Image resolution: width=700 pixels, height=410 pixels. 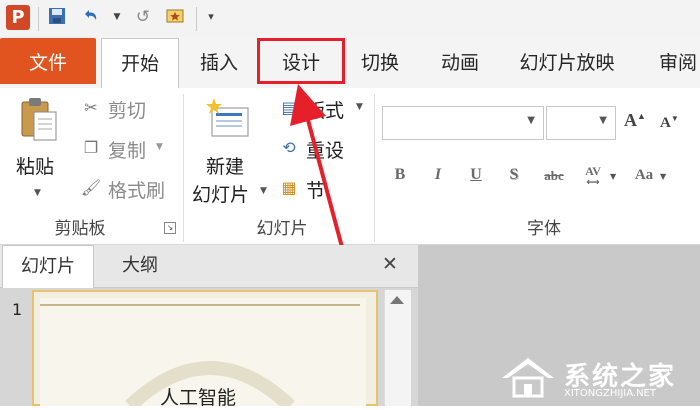 What do you see at coordinates (219, 61) in the screenshot?
I see `tab-insert: 插入` at bounding box center [219, 61].